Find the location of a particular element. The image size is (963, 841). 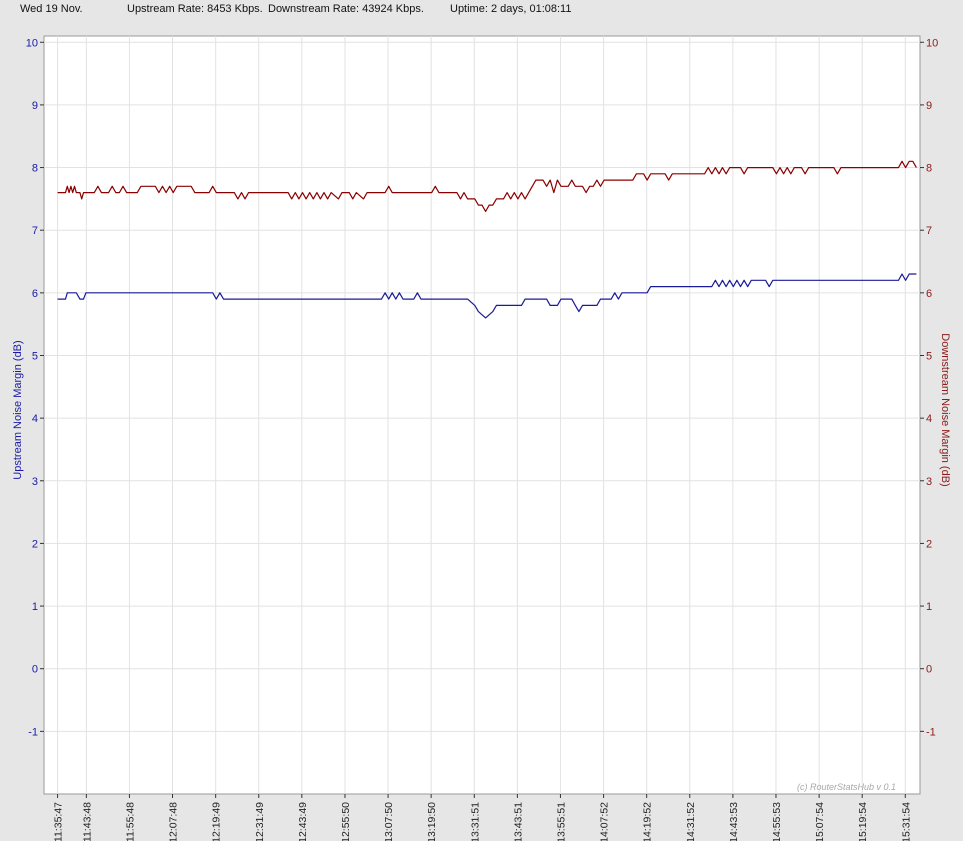

y-axis-left-label: Upstream Noise Margin (dB) is located at coordinates (18, 409).